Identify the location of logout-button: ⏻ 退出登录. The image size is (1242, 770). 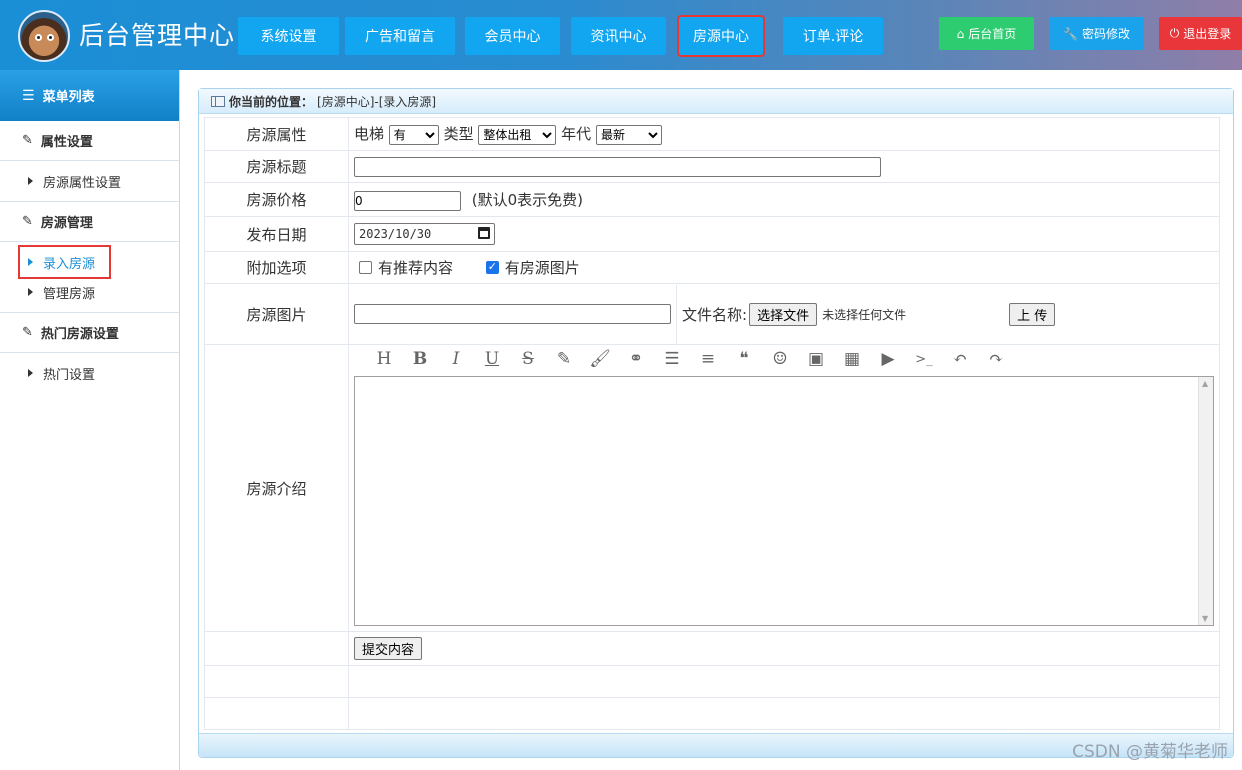
(1200, 33).